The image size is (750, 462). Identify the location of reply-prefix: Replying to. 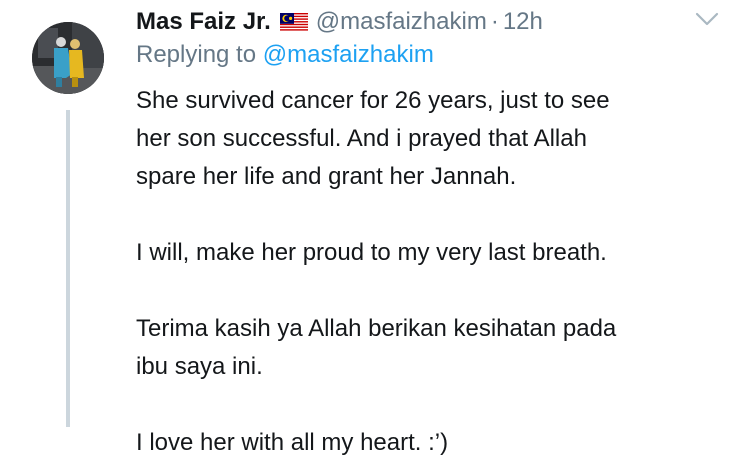
(196, 54).